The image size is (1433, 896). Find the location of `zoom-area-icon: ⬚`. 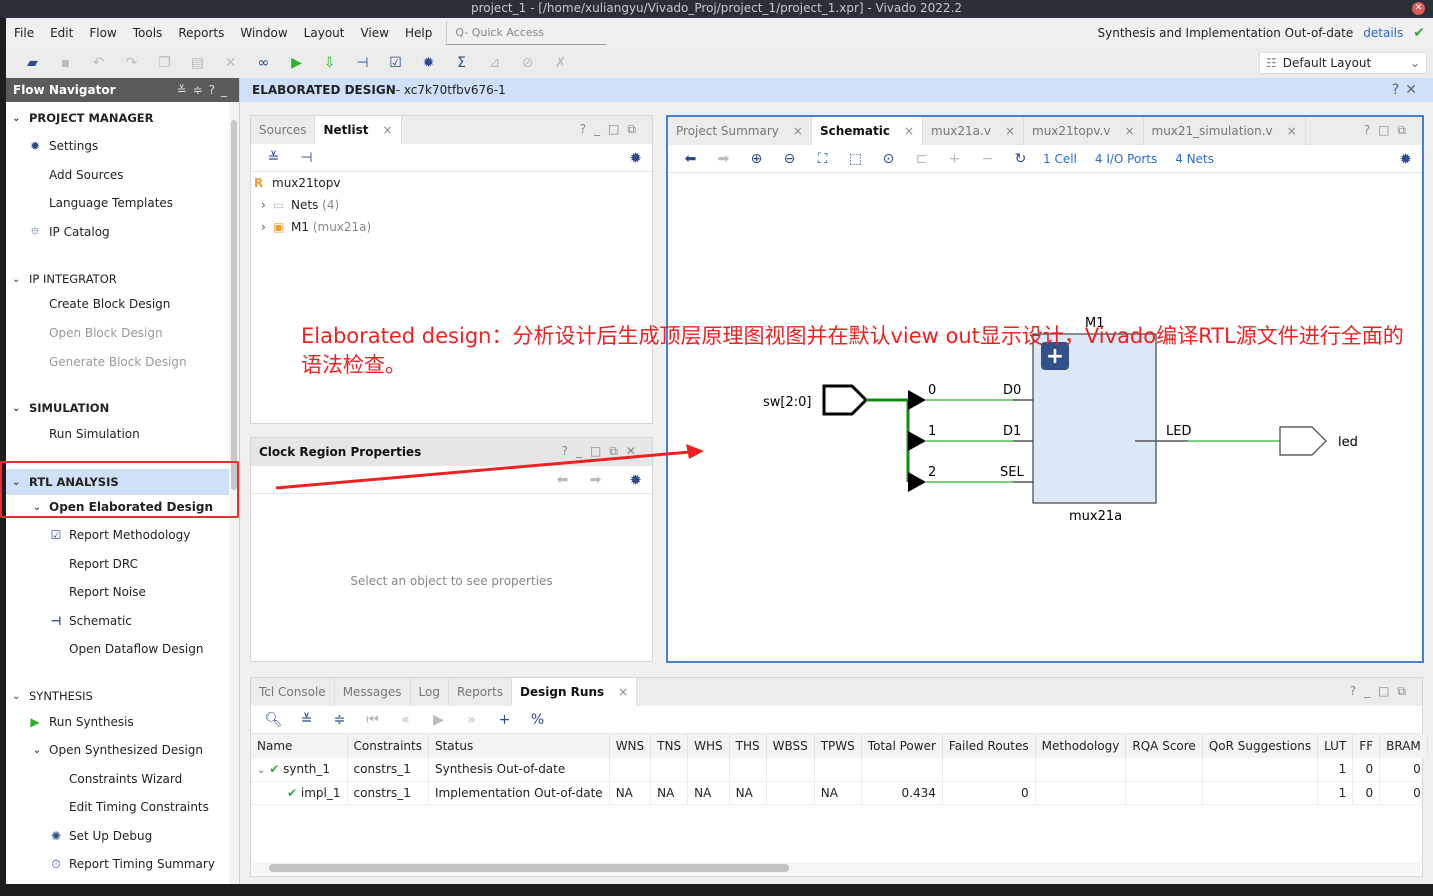

zoom-area-icon: ⬚ is located at coordinates (855, 159).